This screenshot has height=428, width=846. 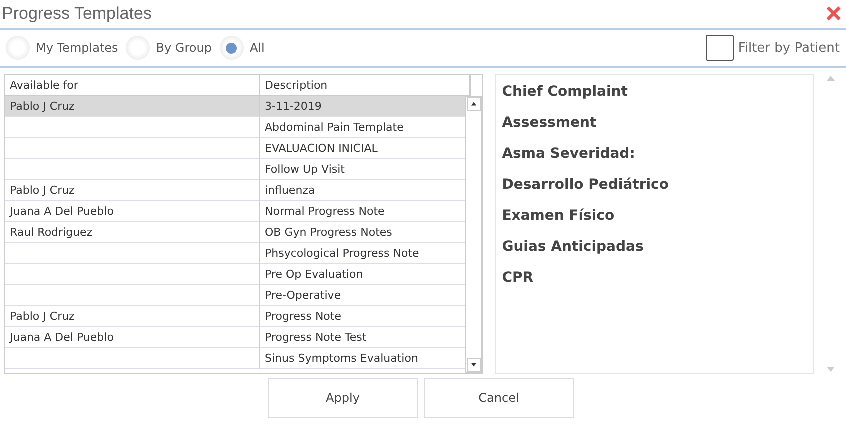 What do you see at coordinates (499, 398) in the screenshot?
I see `dialog-button: Cancel` at bounding box center [499, 398].